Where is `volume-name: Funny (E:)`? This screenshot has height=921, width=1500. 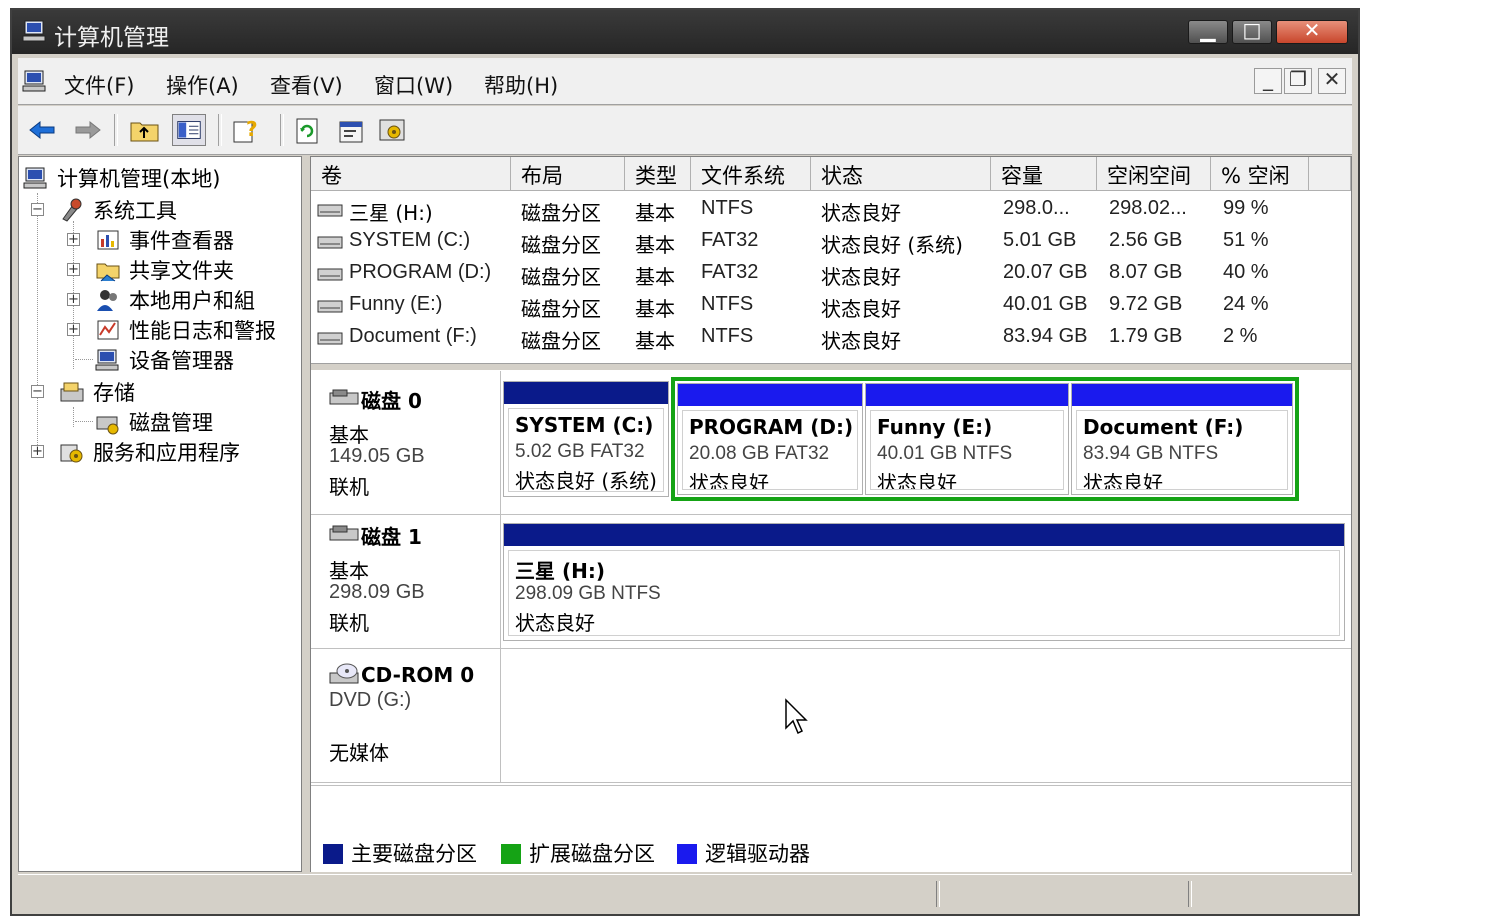
volume-name: Funny (E:) is located at coordinates (396, 304).